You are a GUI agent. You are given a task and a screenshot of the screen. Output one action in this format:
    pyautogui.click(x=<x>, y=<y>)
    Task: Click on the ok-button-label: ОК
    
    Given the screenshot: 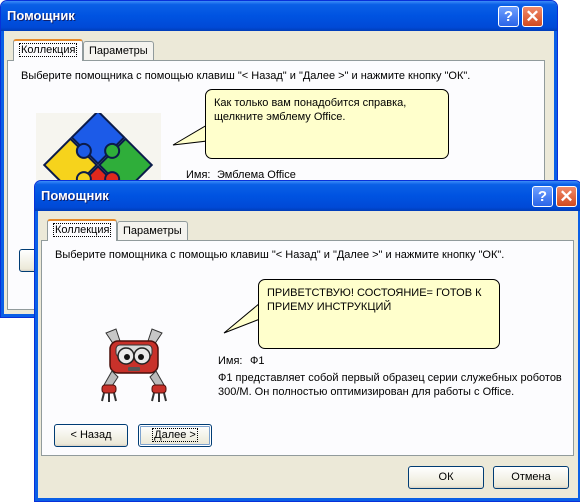 What is the action you would take?
    pyautogui.click(x=446, y=477)
    